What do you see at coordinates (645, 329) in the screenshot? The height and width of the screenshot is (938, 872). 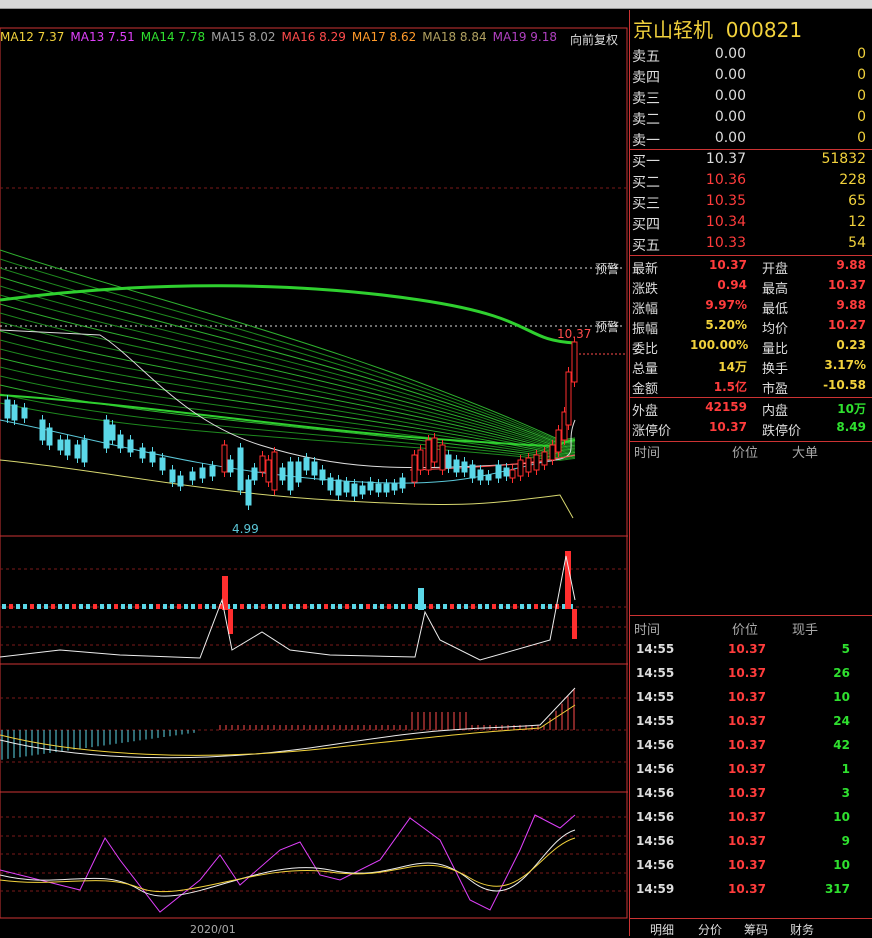 I see `info-label: 振幅` at bounding box center [645, 329].